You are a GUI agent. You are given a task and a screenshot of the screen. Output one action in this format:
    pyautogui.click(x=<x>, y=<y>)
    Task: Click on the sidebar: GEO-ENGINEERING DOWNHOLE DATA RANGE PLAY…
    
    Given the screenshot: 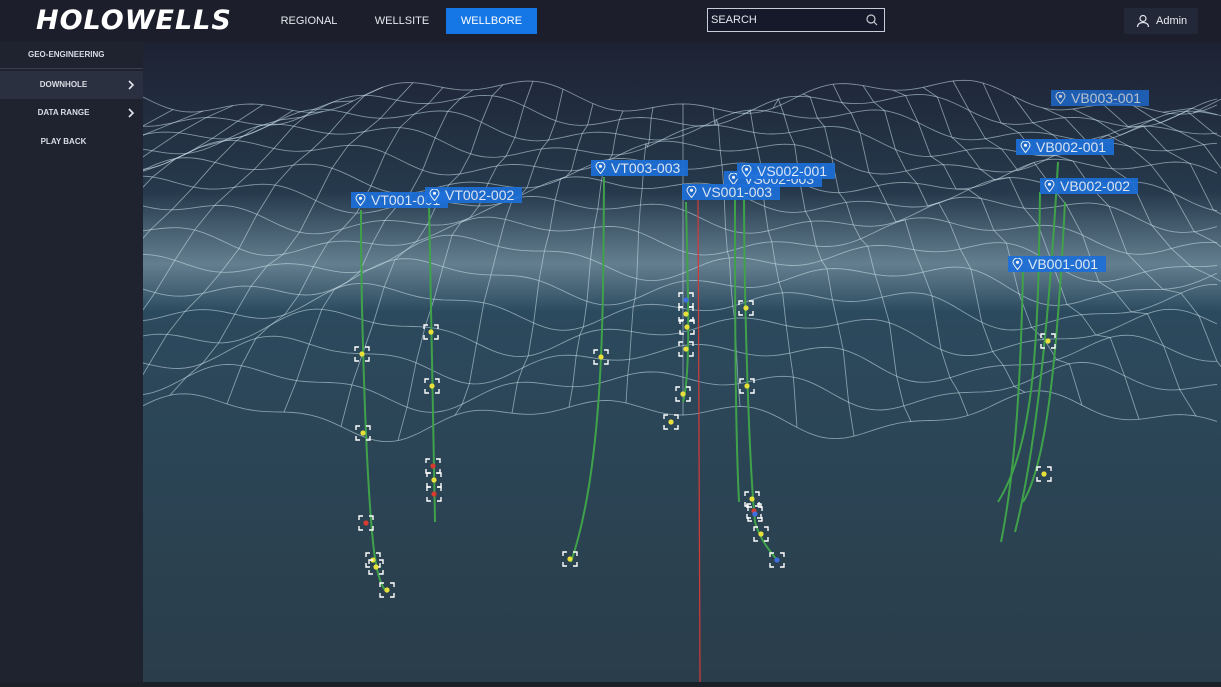 What is the action you would take?
    pyautogui.click(x=71, y=362)
    